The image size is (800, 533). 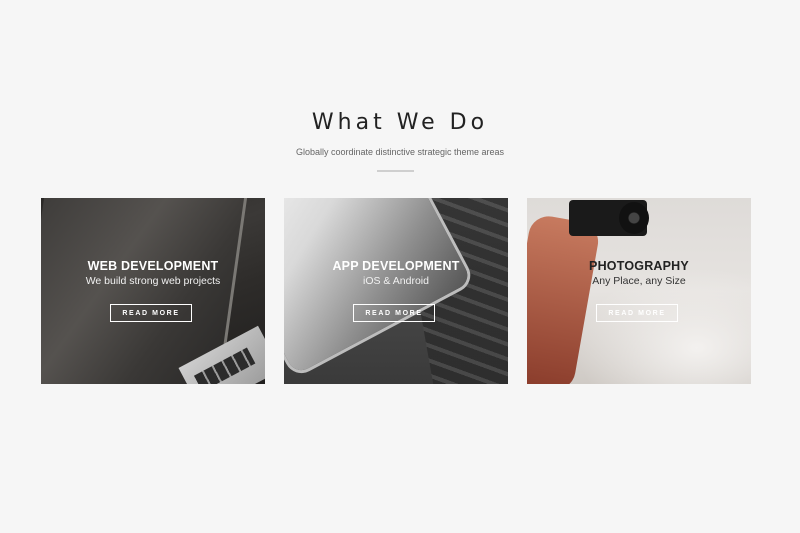 What do you see at coordinates (396, 266) in the screenshot?
I see `card-title: APP DEVELOPMENT` at bounding box center [396, 266].